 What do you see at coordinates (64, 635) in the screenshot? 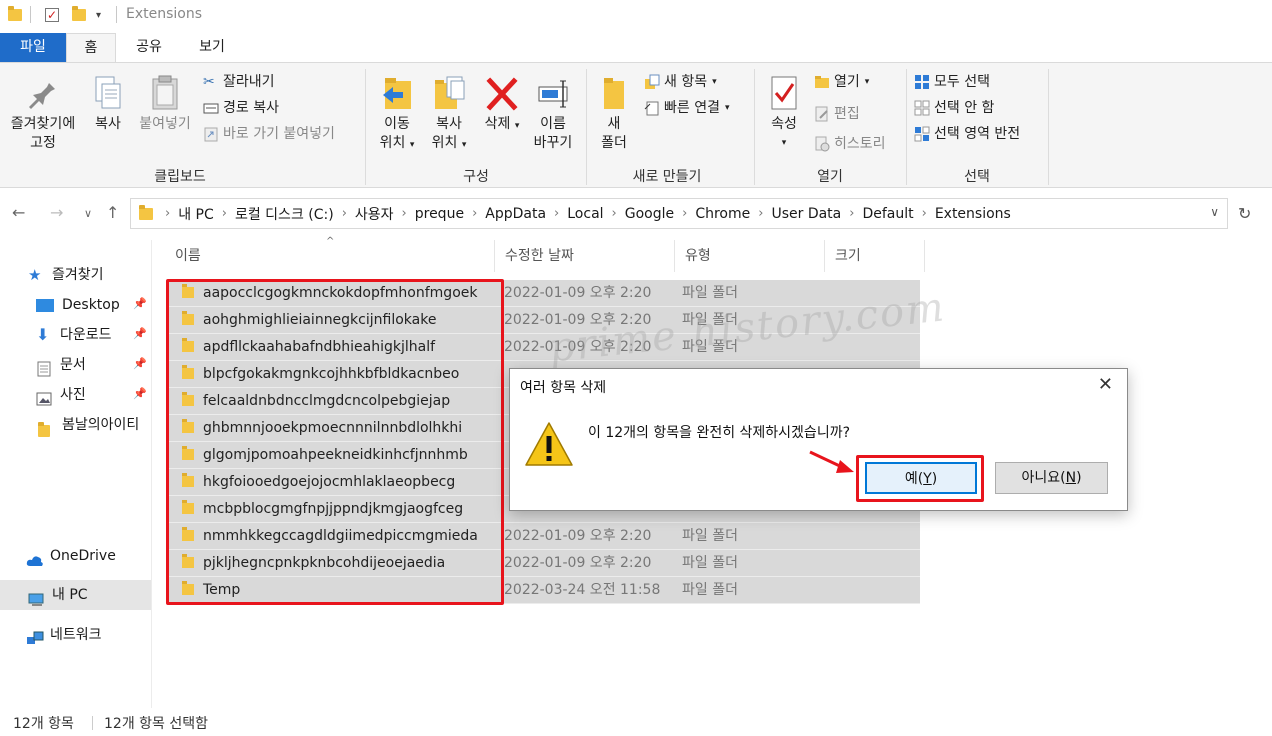
I see `nav-network: 네트워크` at bounding box center [64, 635].